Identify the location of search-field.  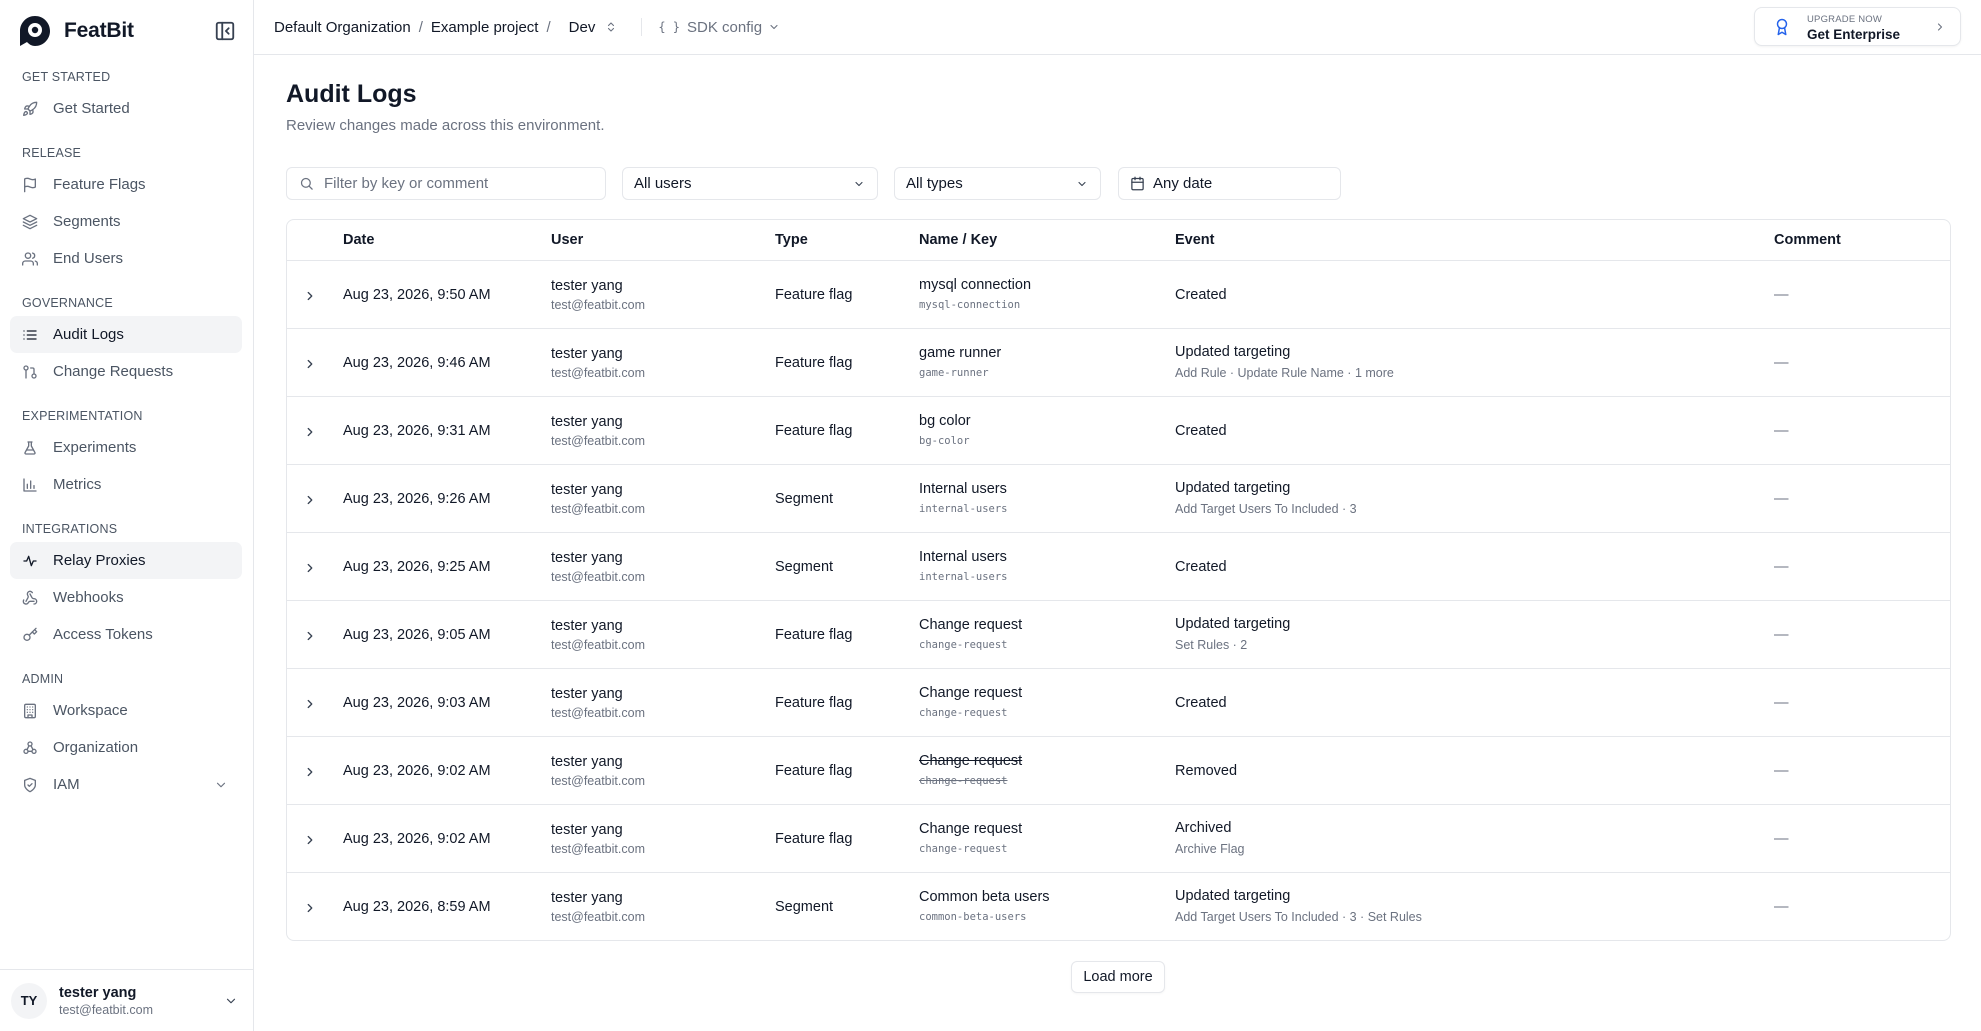
(446, 183).